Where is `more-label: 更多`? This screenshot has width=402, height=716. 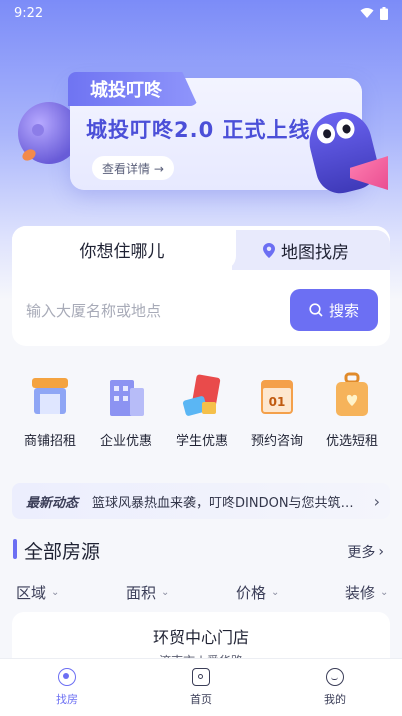 more-label: 更多 is located at coordinates (361, 553).